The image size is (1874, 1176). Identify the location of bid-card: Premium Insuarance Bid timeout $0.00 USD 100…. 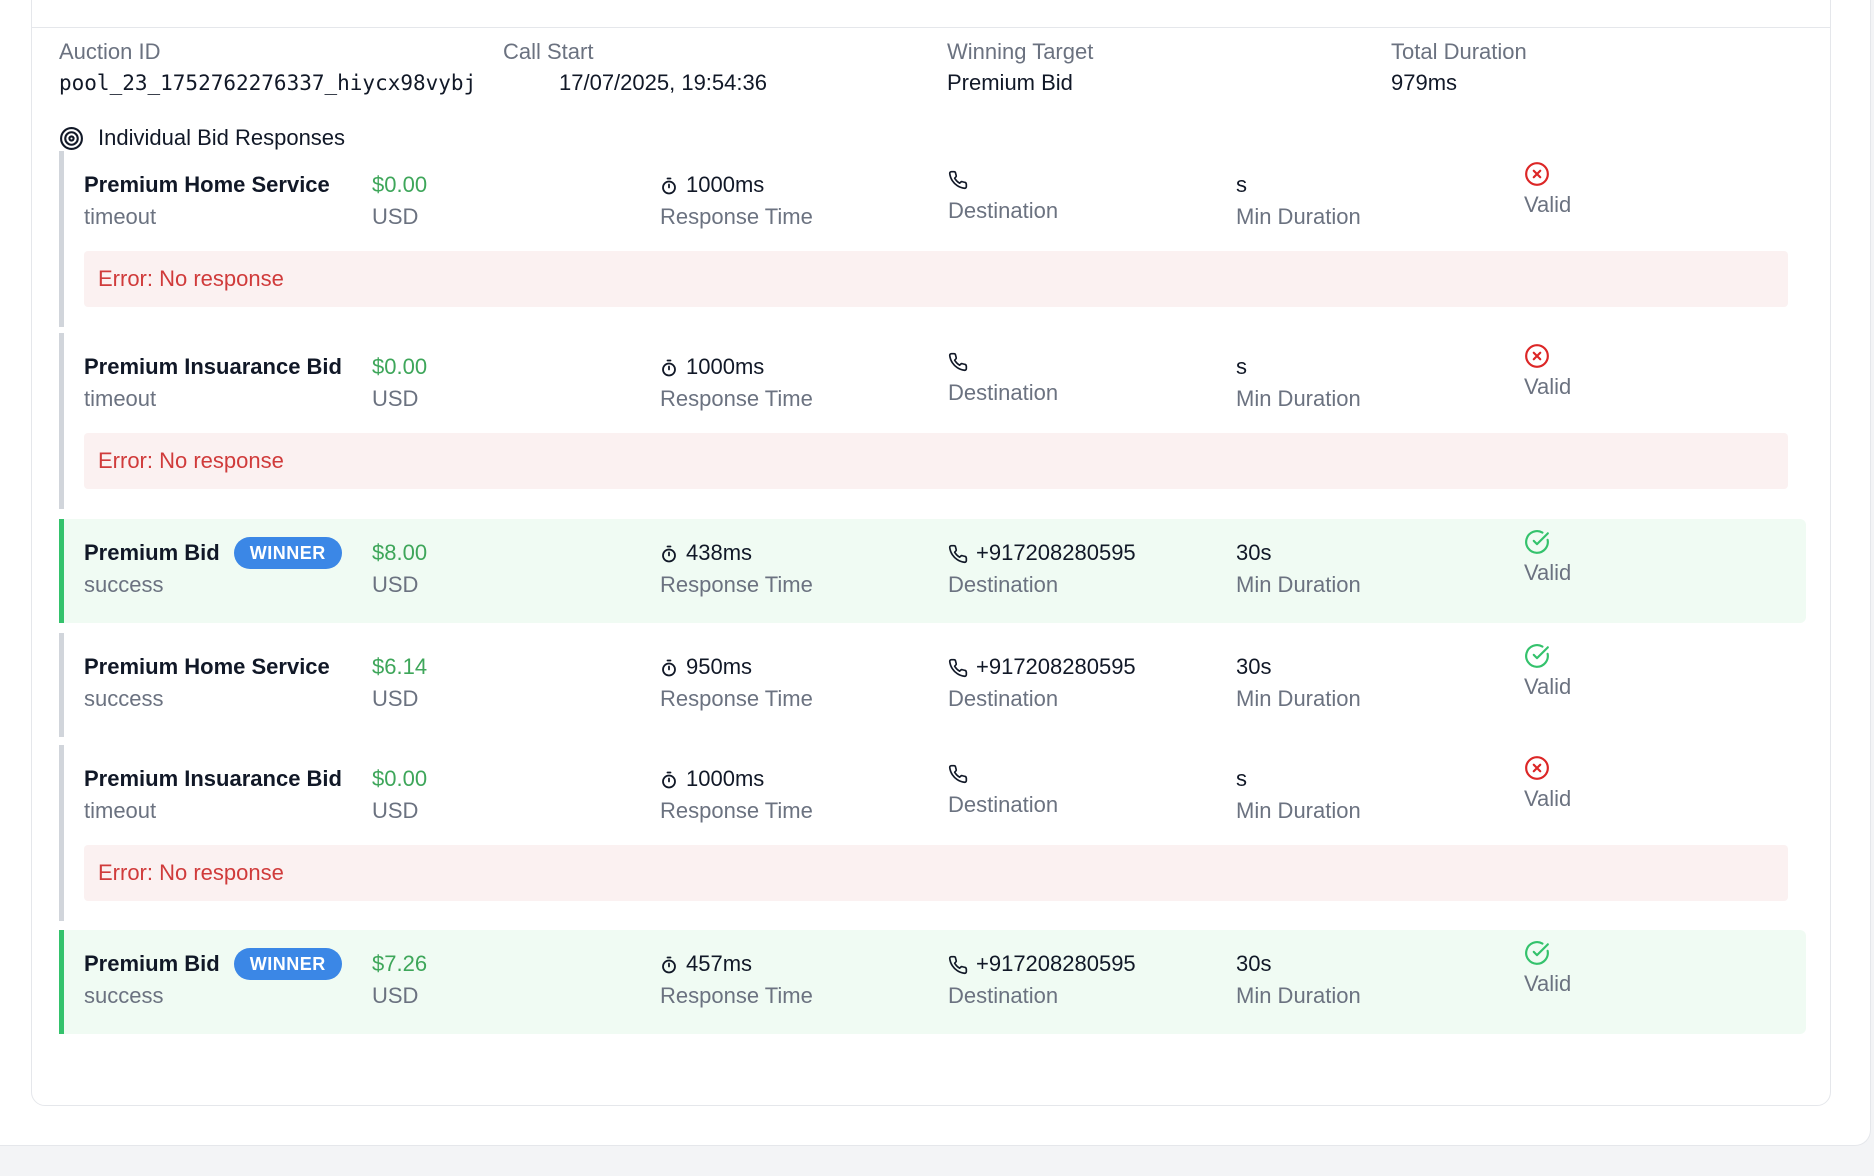
(932, 421).